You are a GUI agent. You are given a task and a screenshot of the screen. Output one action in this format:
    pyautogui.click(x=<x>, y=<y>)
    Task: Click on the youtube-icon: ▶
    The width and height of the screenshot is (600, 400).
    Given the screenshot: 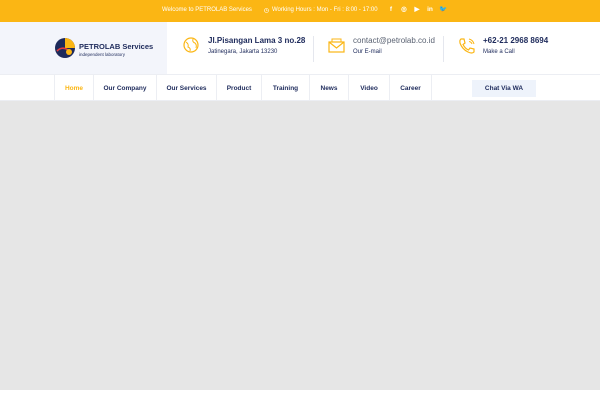 What is the action you would take?
    pyautogui.click(x=417, y=10)
    